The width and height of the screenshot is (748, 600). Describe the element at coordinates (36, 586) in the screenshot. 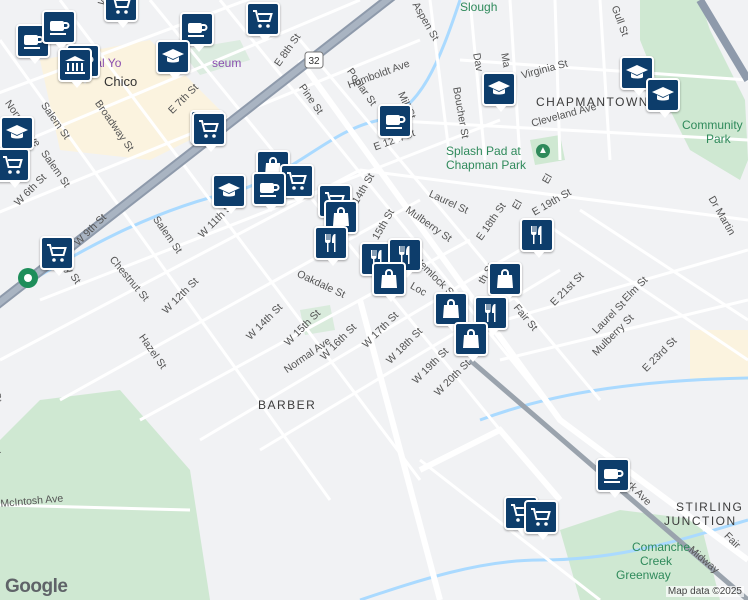

I see `google-logo: Google` at that location.